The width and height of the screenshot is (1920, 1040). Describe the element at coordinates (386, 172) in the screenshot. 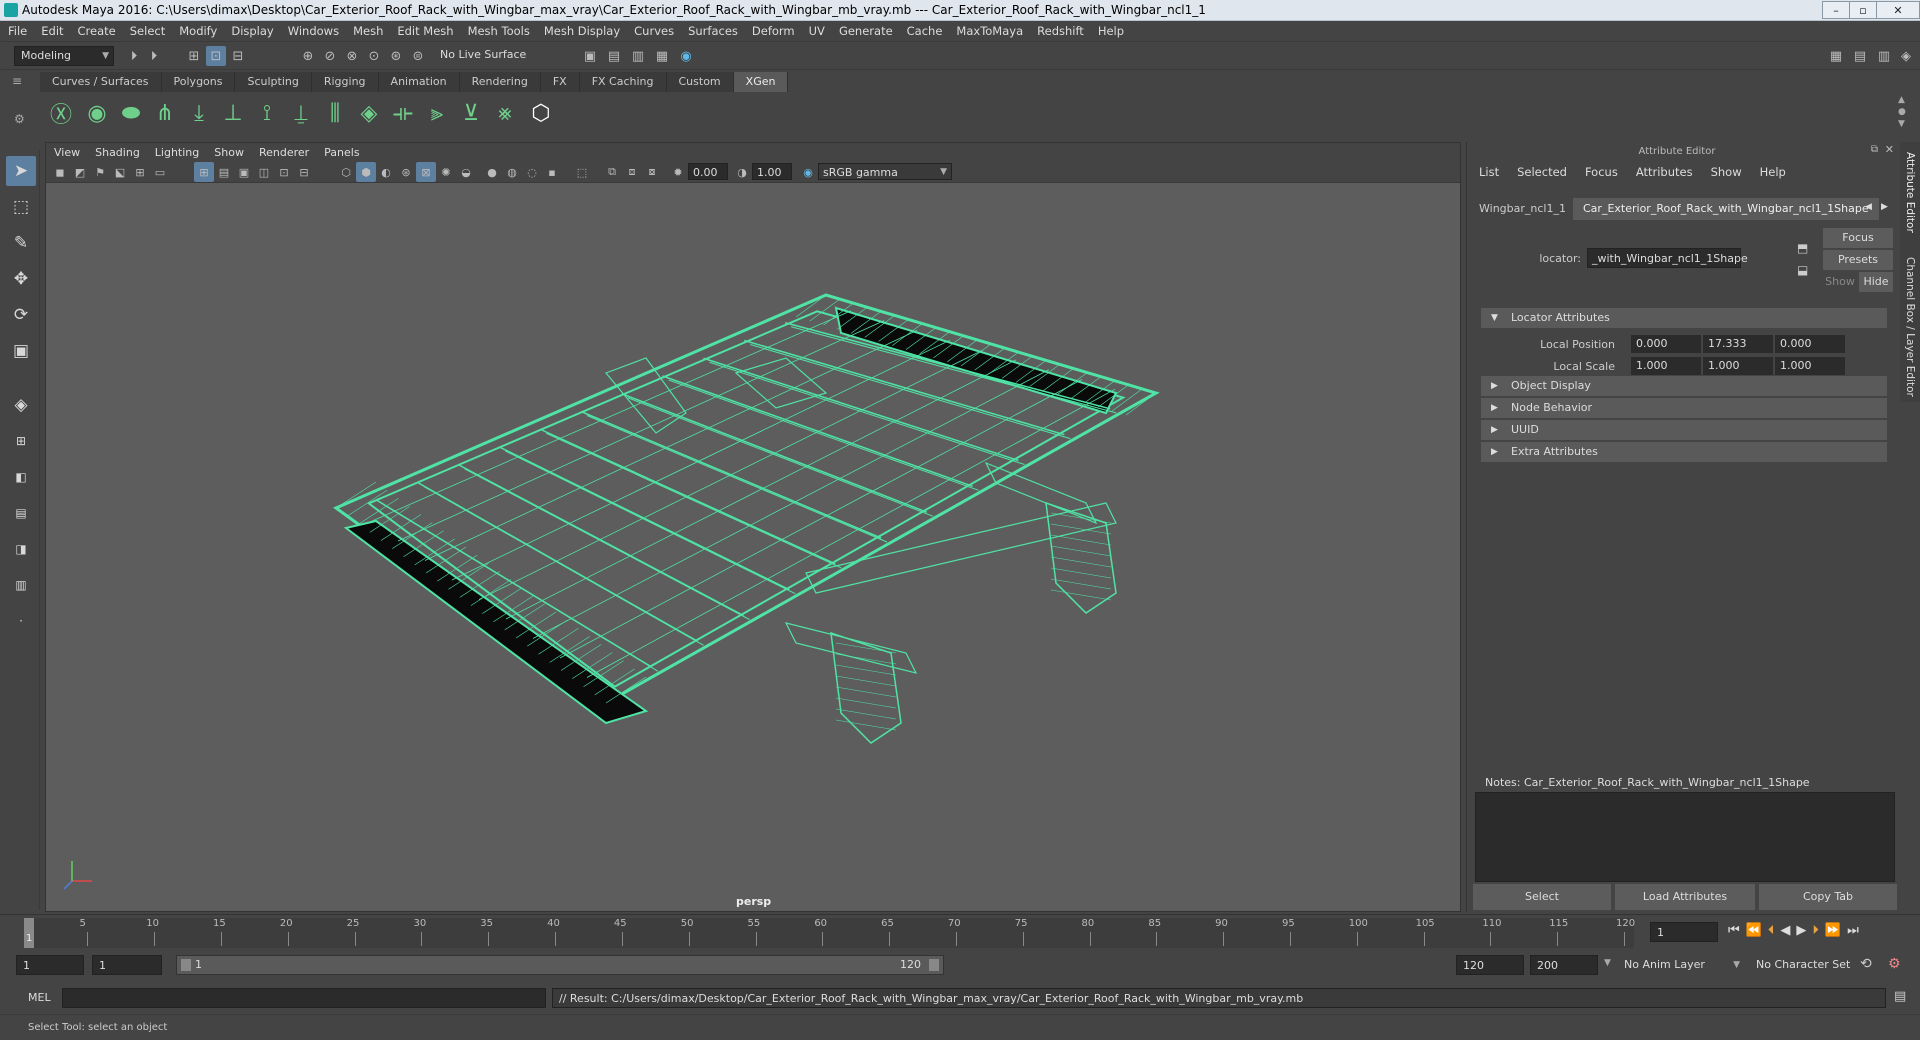

I see `default-material-icon: ◐` at that location.